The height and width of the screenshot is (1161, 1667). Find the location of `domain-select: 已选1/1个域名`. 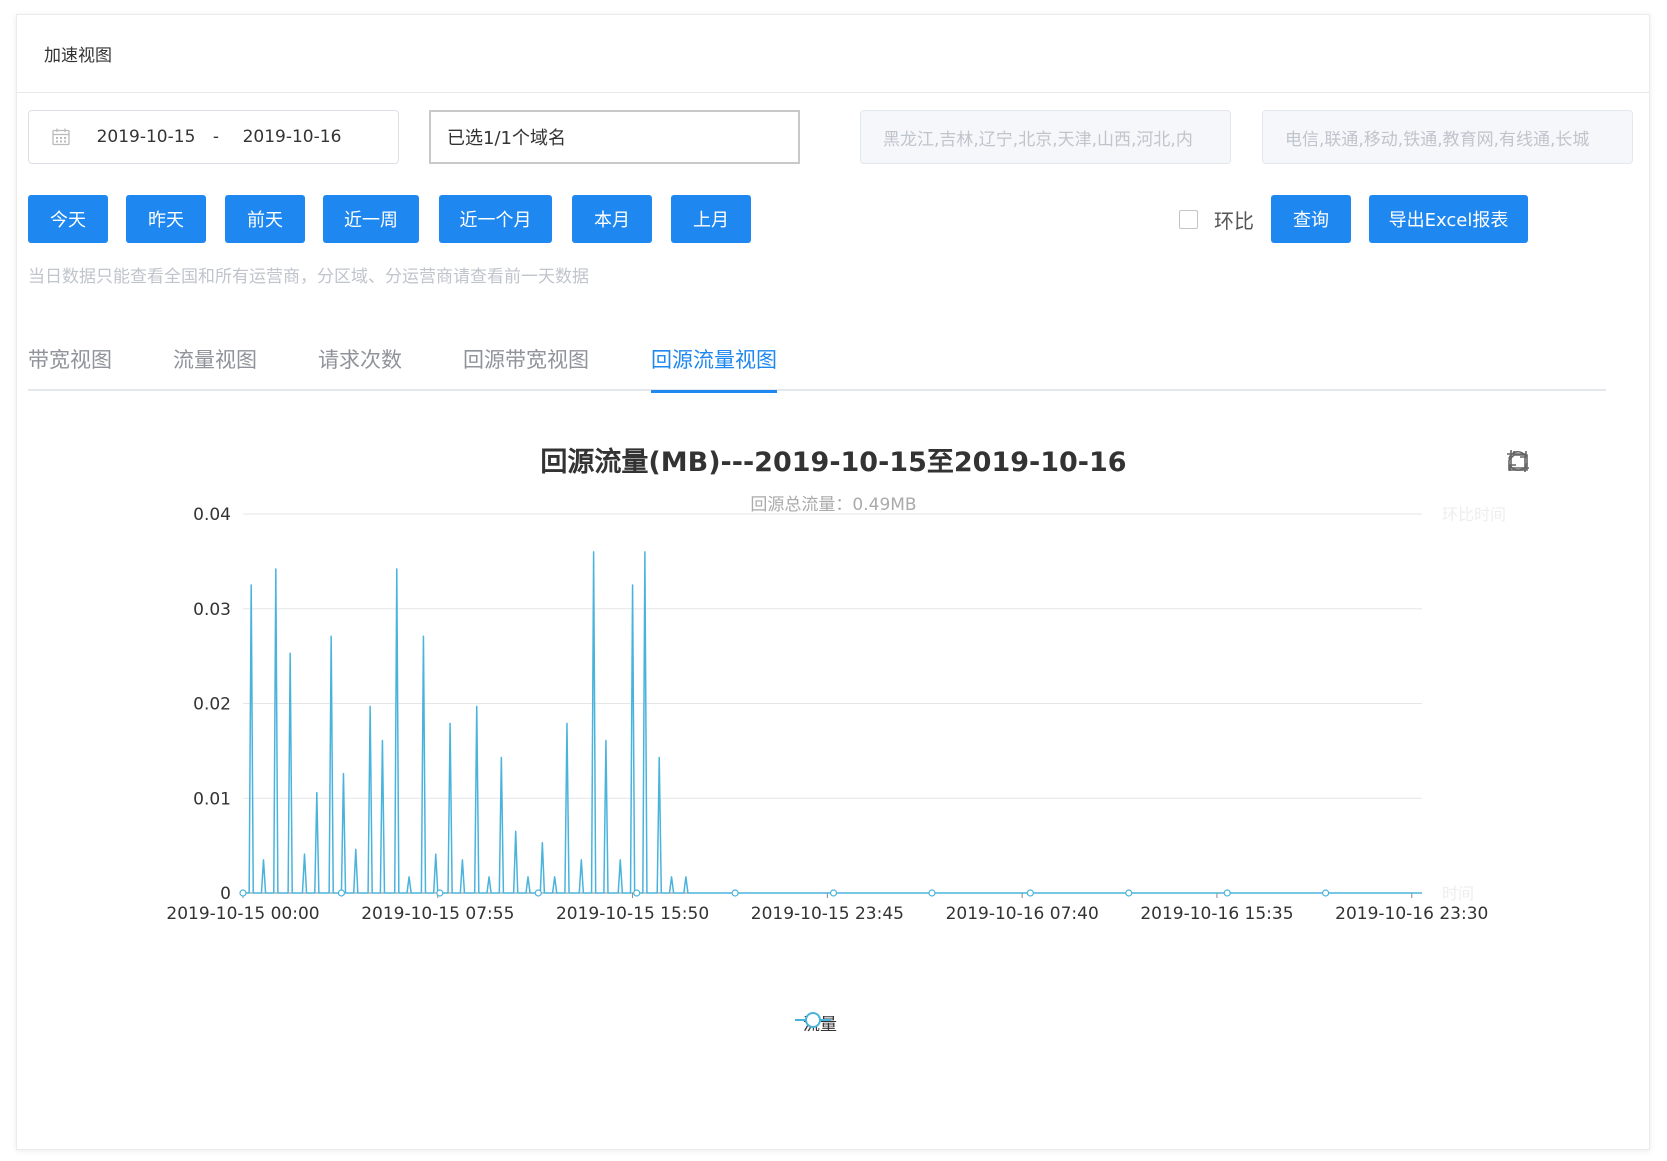

domain-select: 已选1/1个域名 is located at coordinates (614, 137).